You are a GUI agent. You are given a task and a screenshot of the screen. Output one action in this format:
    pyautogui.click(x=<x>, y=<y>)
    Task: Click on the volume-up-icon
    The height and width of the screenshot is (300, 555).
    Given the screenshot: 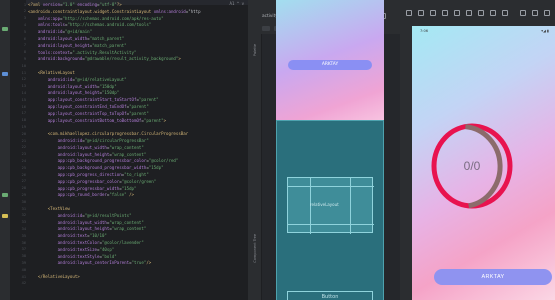 What is the action you would take?
    pyautogui.click(x=421, y=13)
    